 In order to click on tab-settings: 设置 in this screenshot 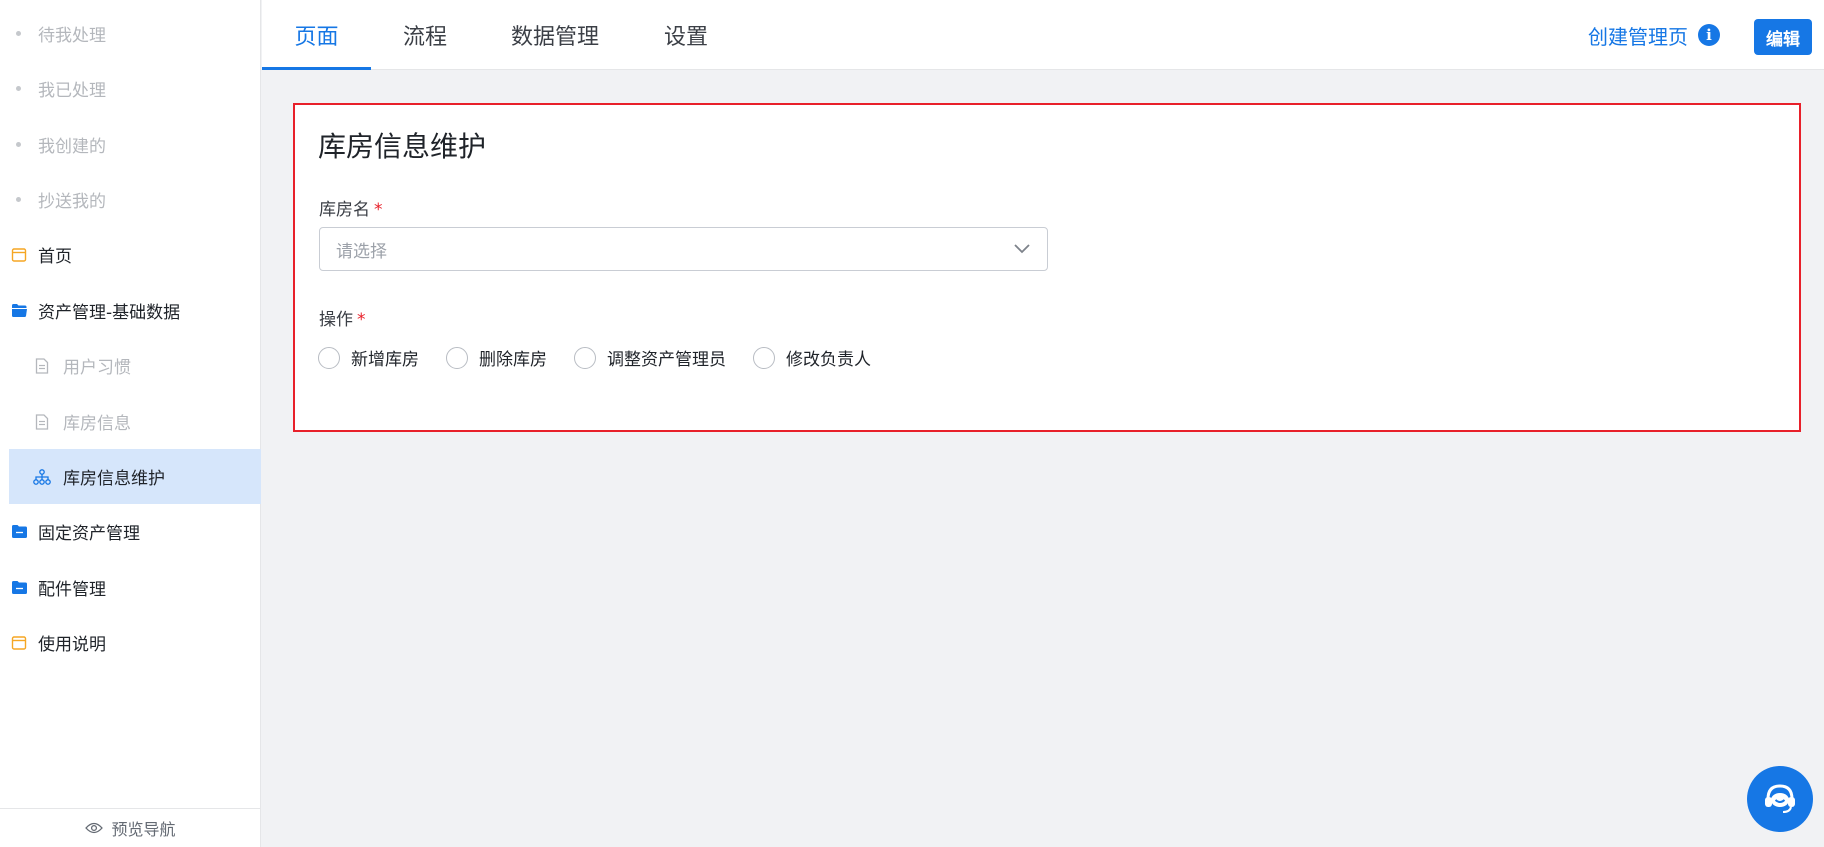, I will do `click(686, 35)`.